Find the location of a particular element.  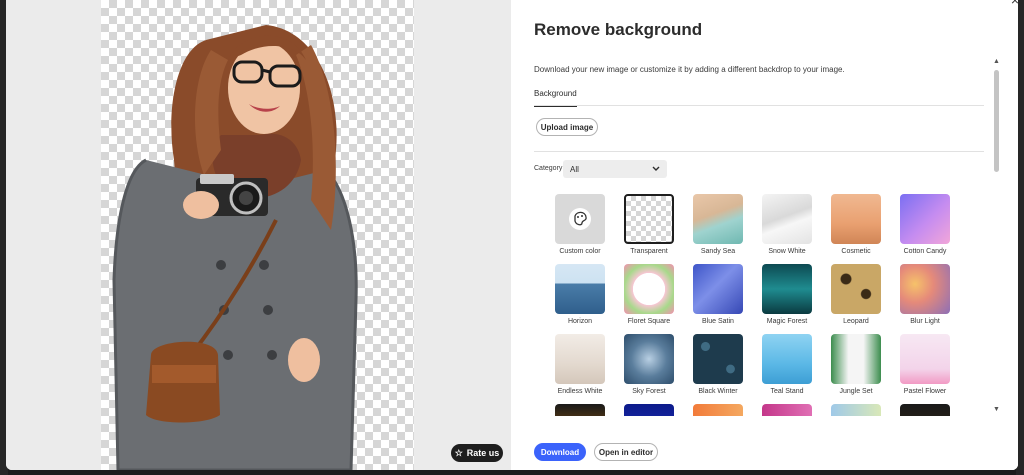

panel-footer: Download Open in editor is located at coordinates (764, 450).